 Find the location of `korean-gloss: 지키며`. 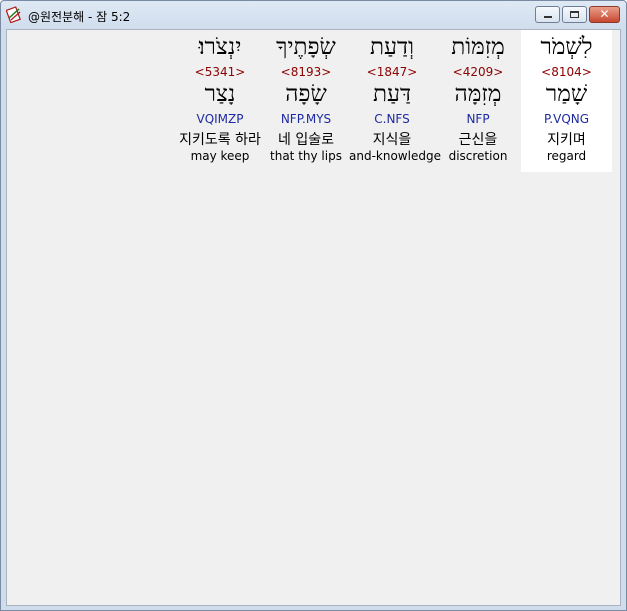

korean-gloss: 지키며 is located at coordinates (566, 140).